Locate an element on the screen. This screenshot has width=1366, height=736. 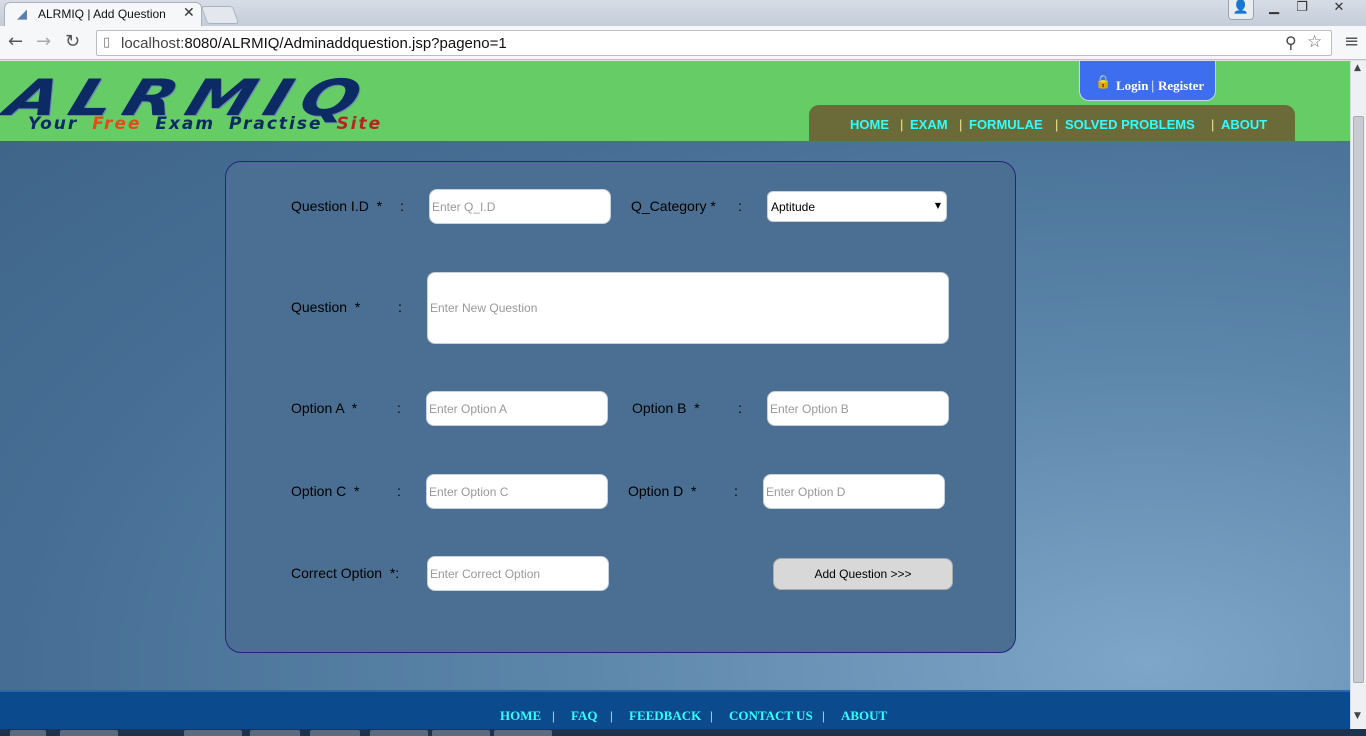
tagline-word: Exam is located at coordinates (185, 124).